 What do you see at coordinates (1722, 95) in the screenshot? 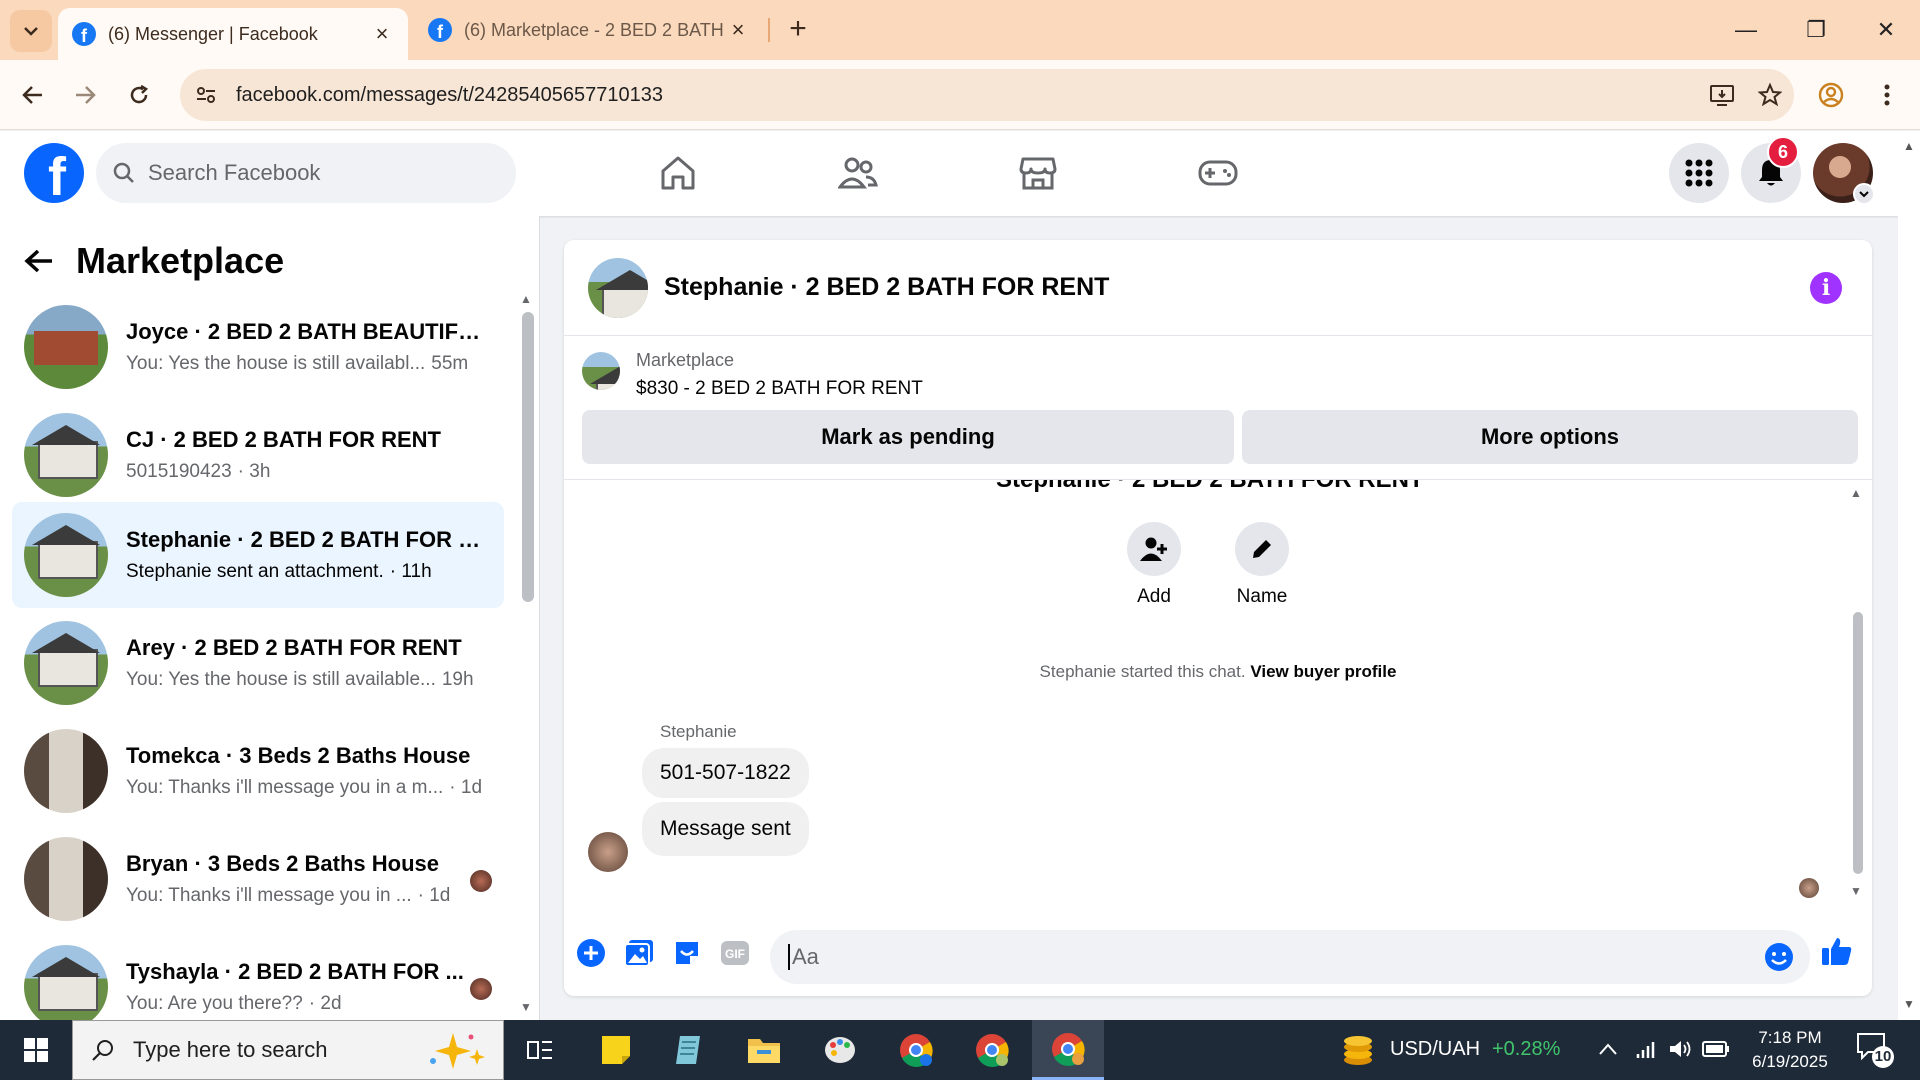
I see `install-app-icon` at bounding box center [1722, 95].